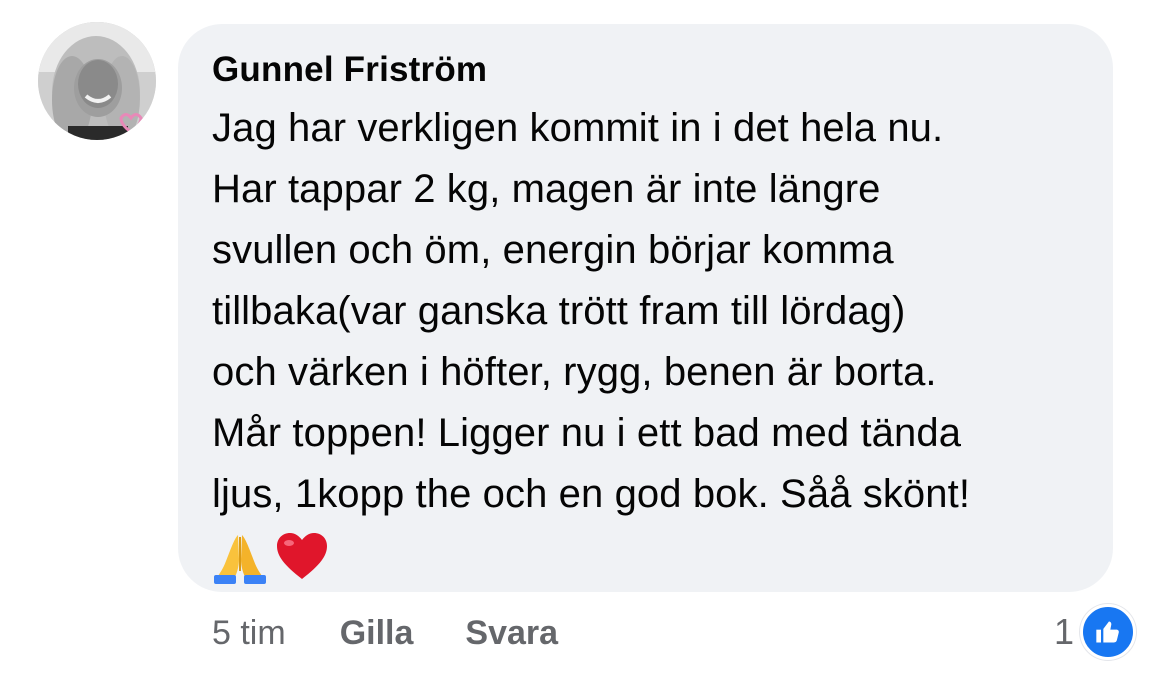 The height and width of the screenshot is (684, 1170). I want to click on reaction-summary: 1, so click(1095, 632).